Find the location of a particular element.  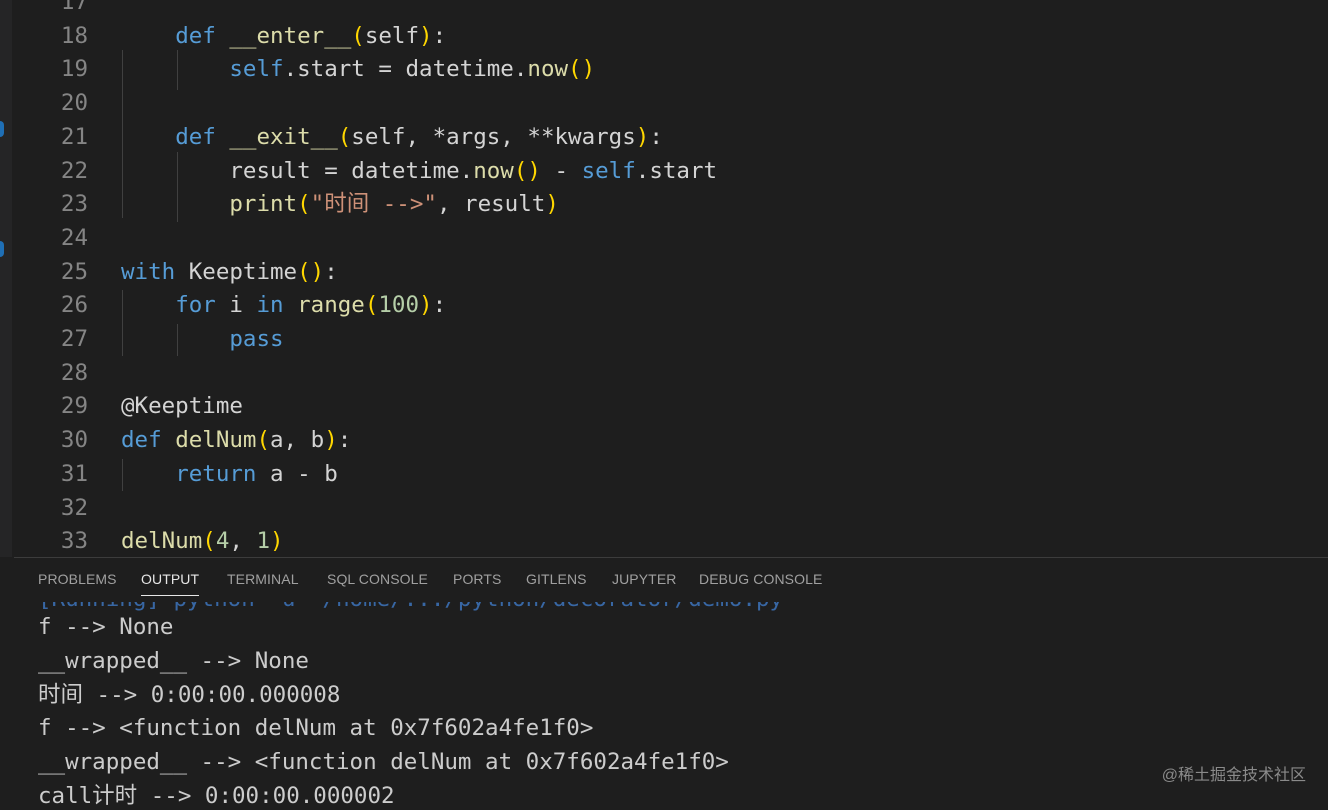

code-token: Keeptime is located at coordinates (236, 272).